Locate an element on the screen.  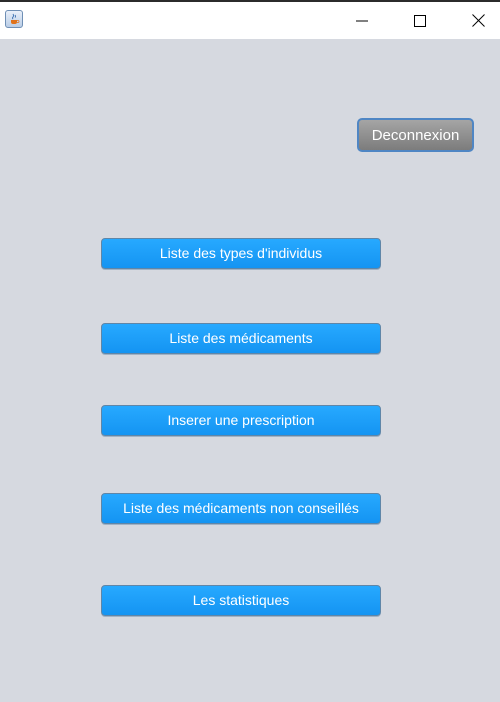
maximize-icon is located at coordinates (420, 20).